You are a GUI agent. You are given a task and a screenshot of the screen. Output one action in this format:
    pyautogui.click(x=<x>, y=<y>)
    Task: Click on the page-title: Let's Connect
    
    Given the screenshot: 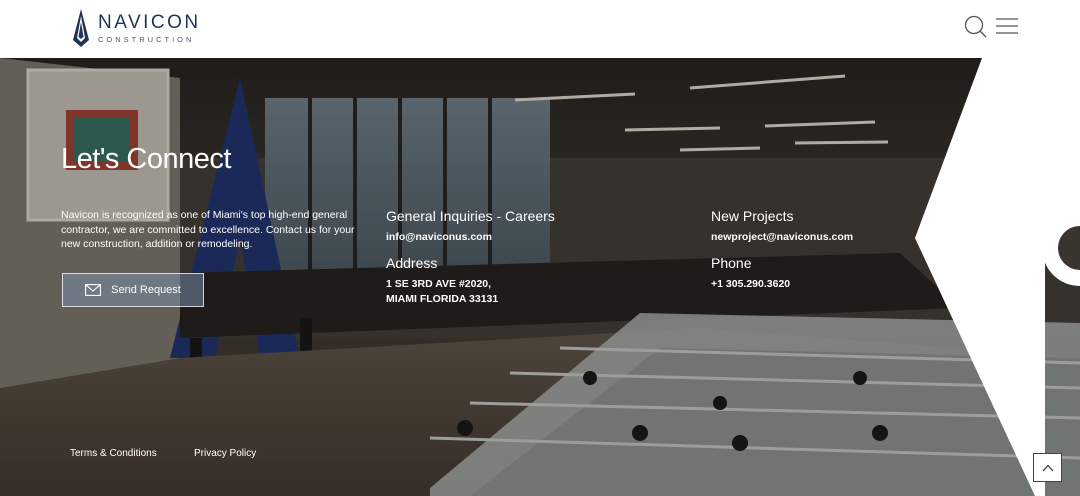 What is the action you would take?
    pyautogui.click(x=146, y=159)
    